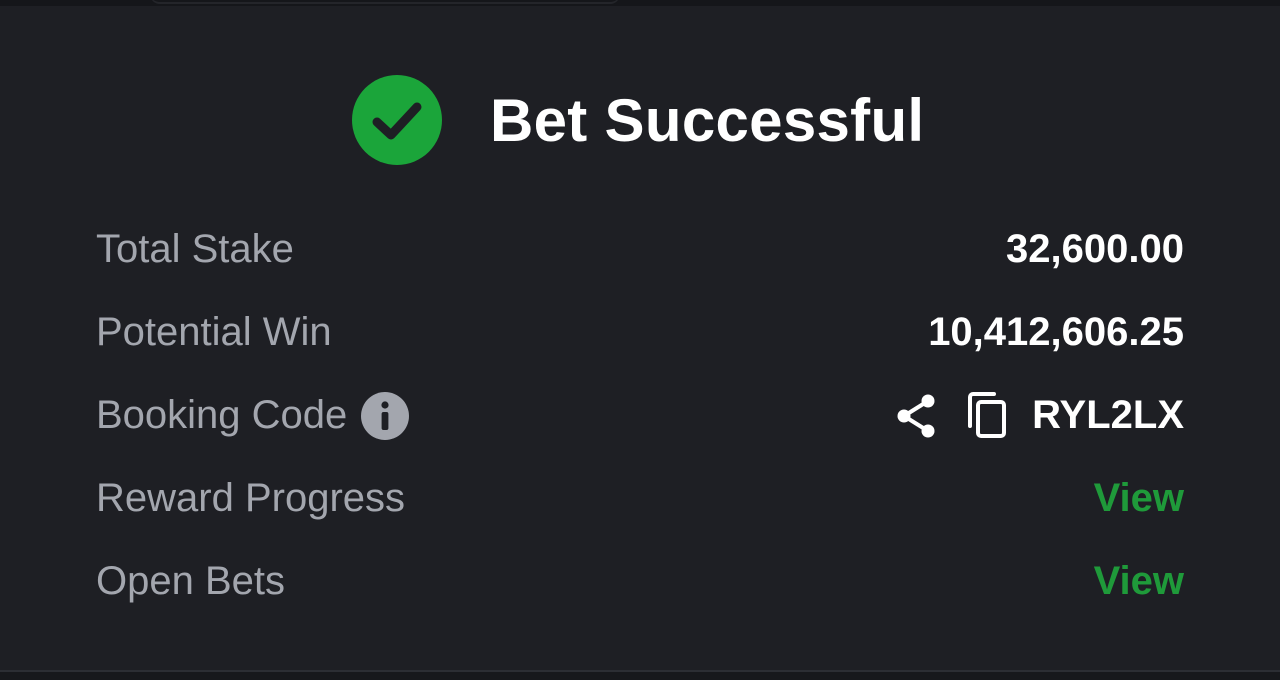  What do you see at coordinates (1139, 498) in the screenshot?
I see `reward-progress-view-link: View` at bounding box center [1139, 498].